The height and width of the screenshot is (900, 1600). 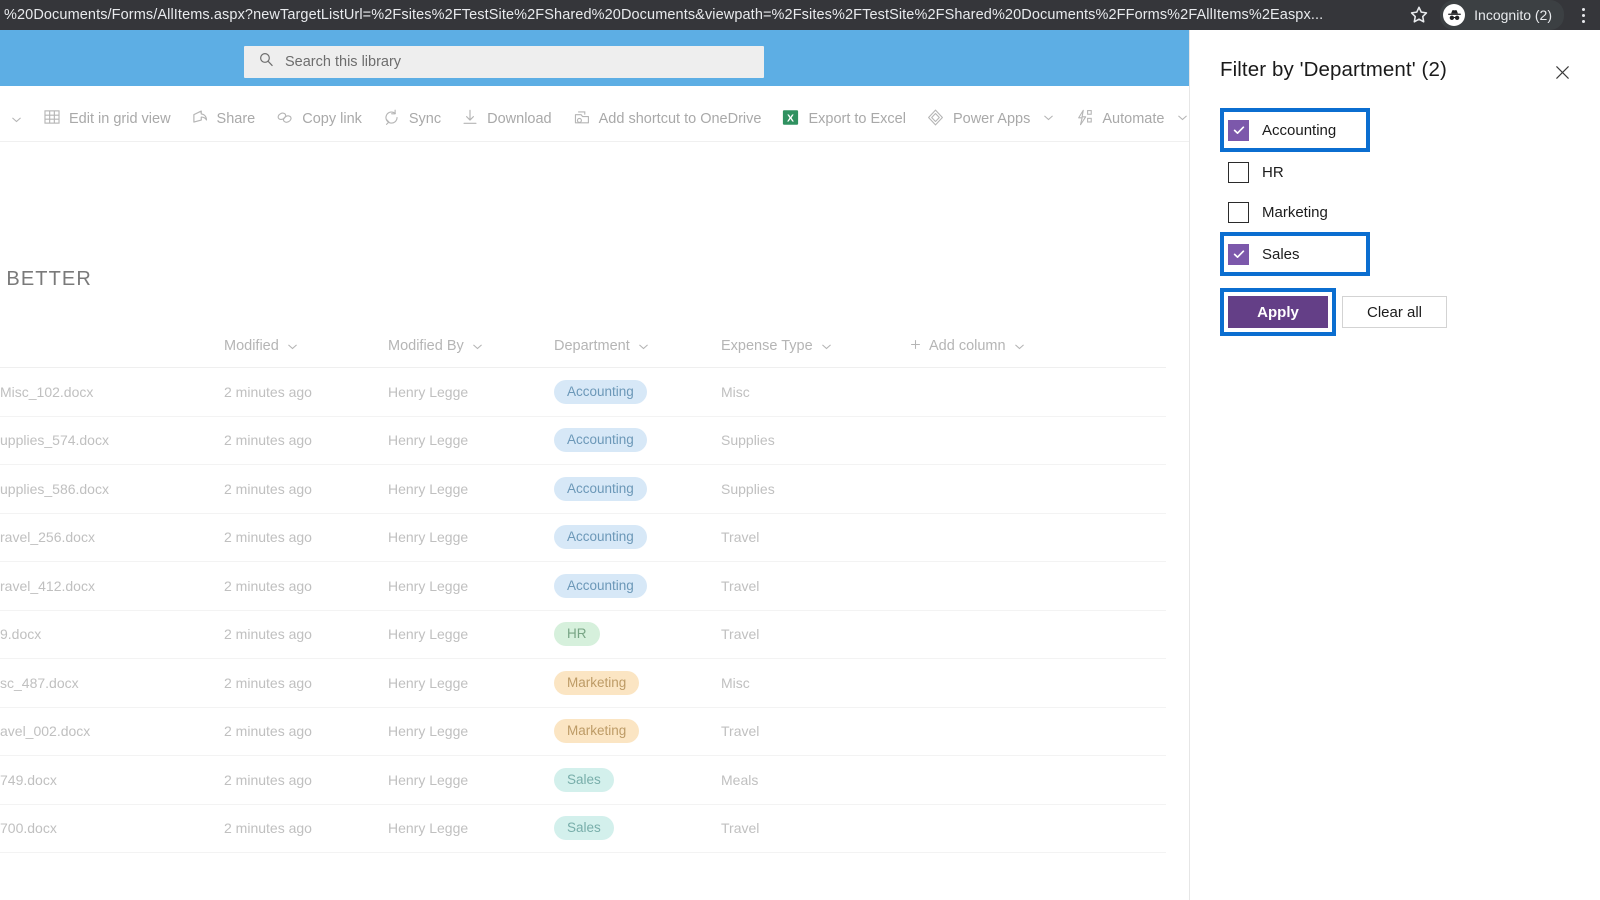 I want to click on filter-option-marketing: Marketing, so click(x=1395, y=212).